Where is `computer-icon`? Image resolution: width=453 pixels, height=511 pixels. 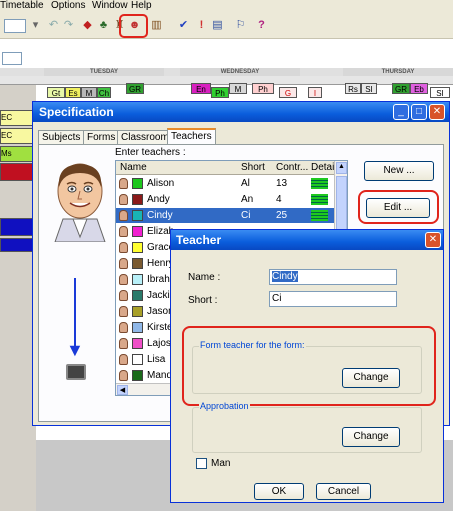
computer-icon is located at coordinates (76, 372).